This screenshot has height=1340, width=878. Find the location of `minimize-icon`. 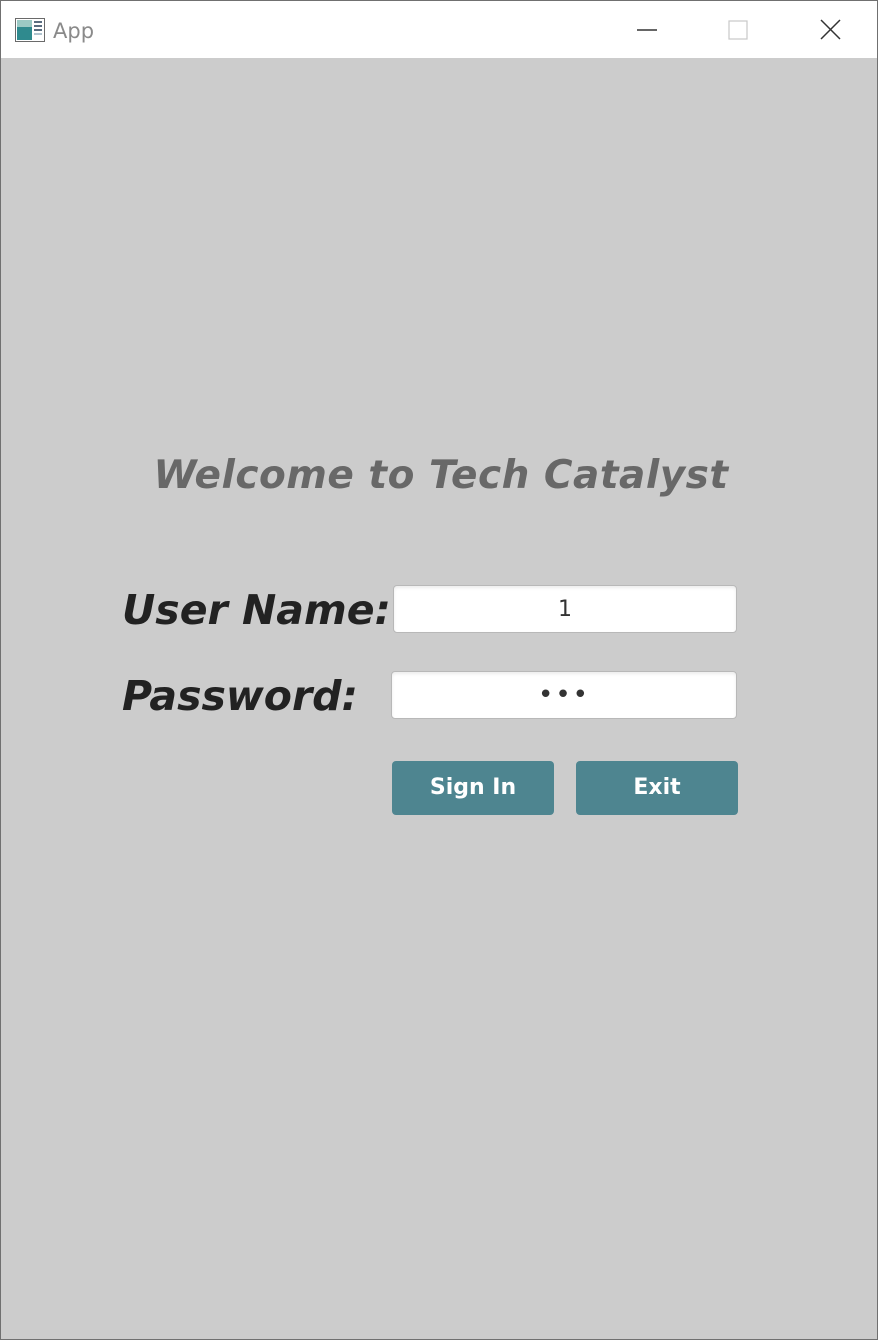

minimize-icon is located at coordinates (647, 30).